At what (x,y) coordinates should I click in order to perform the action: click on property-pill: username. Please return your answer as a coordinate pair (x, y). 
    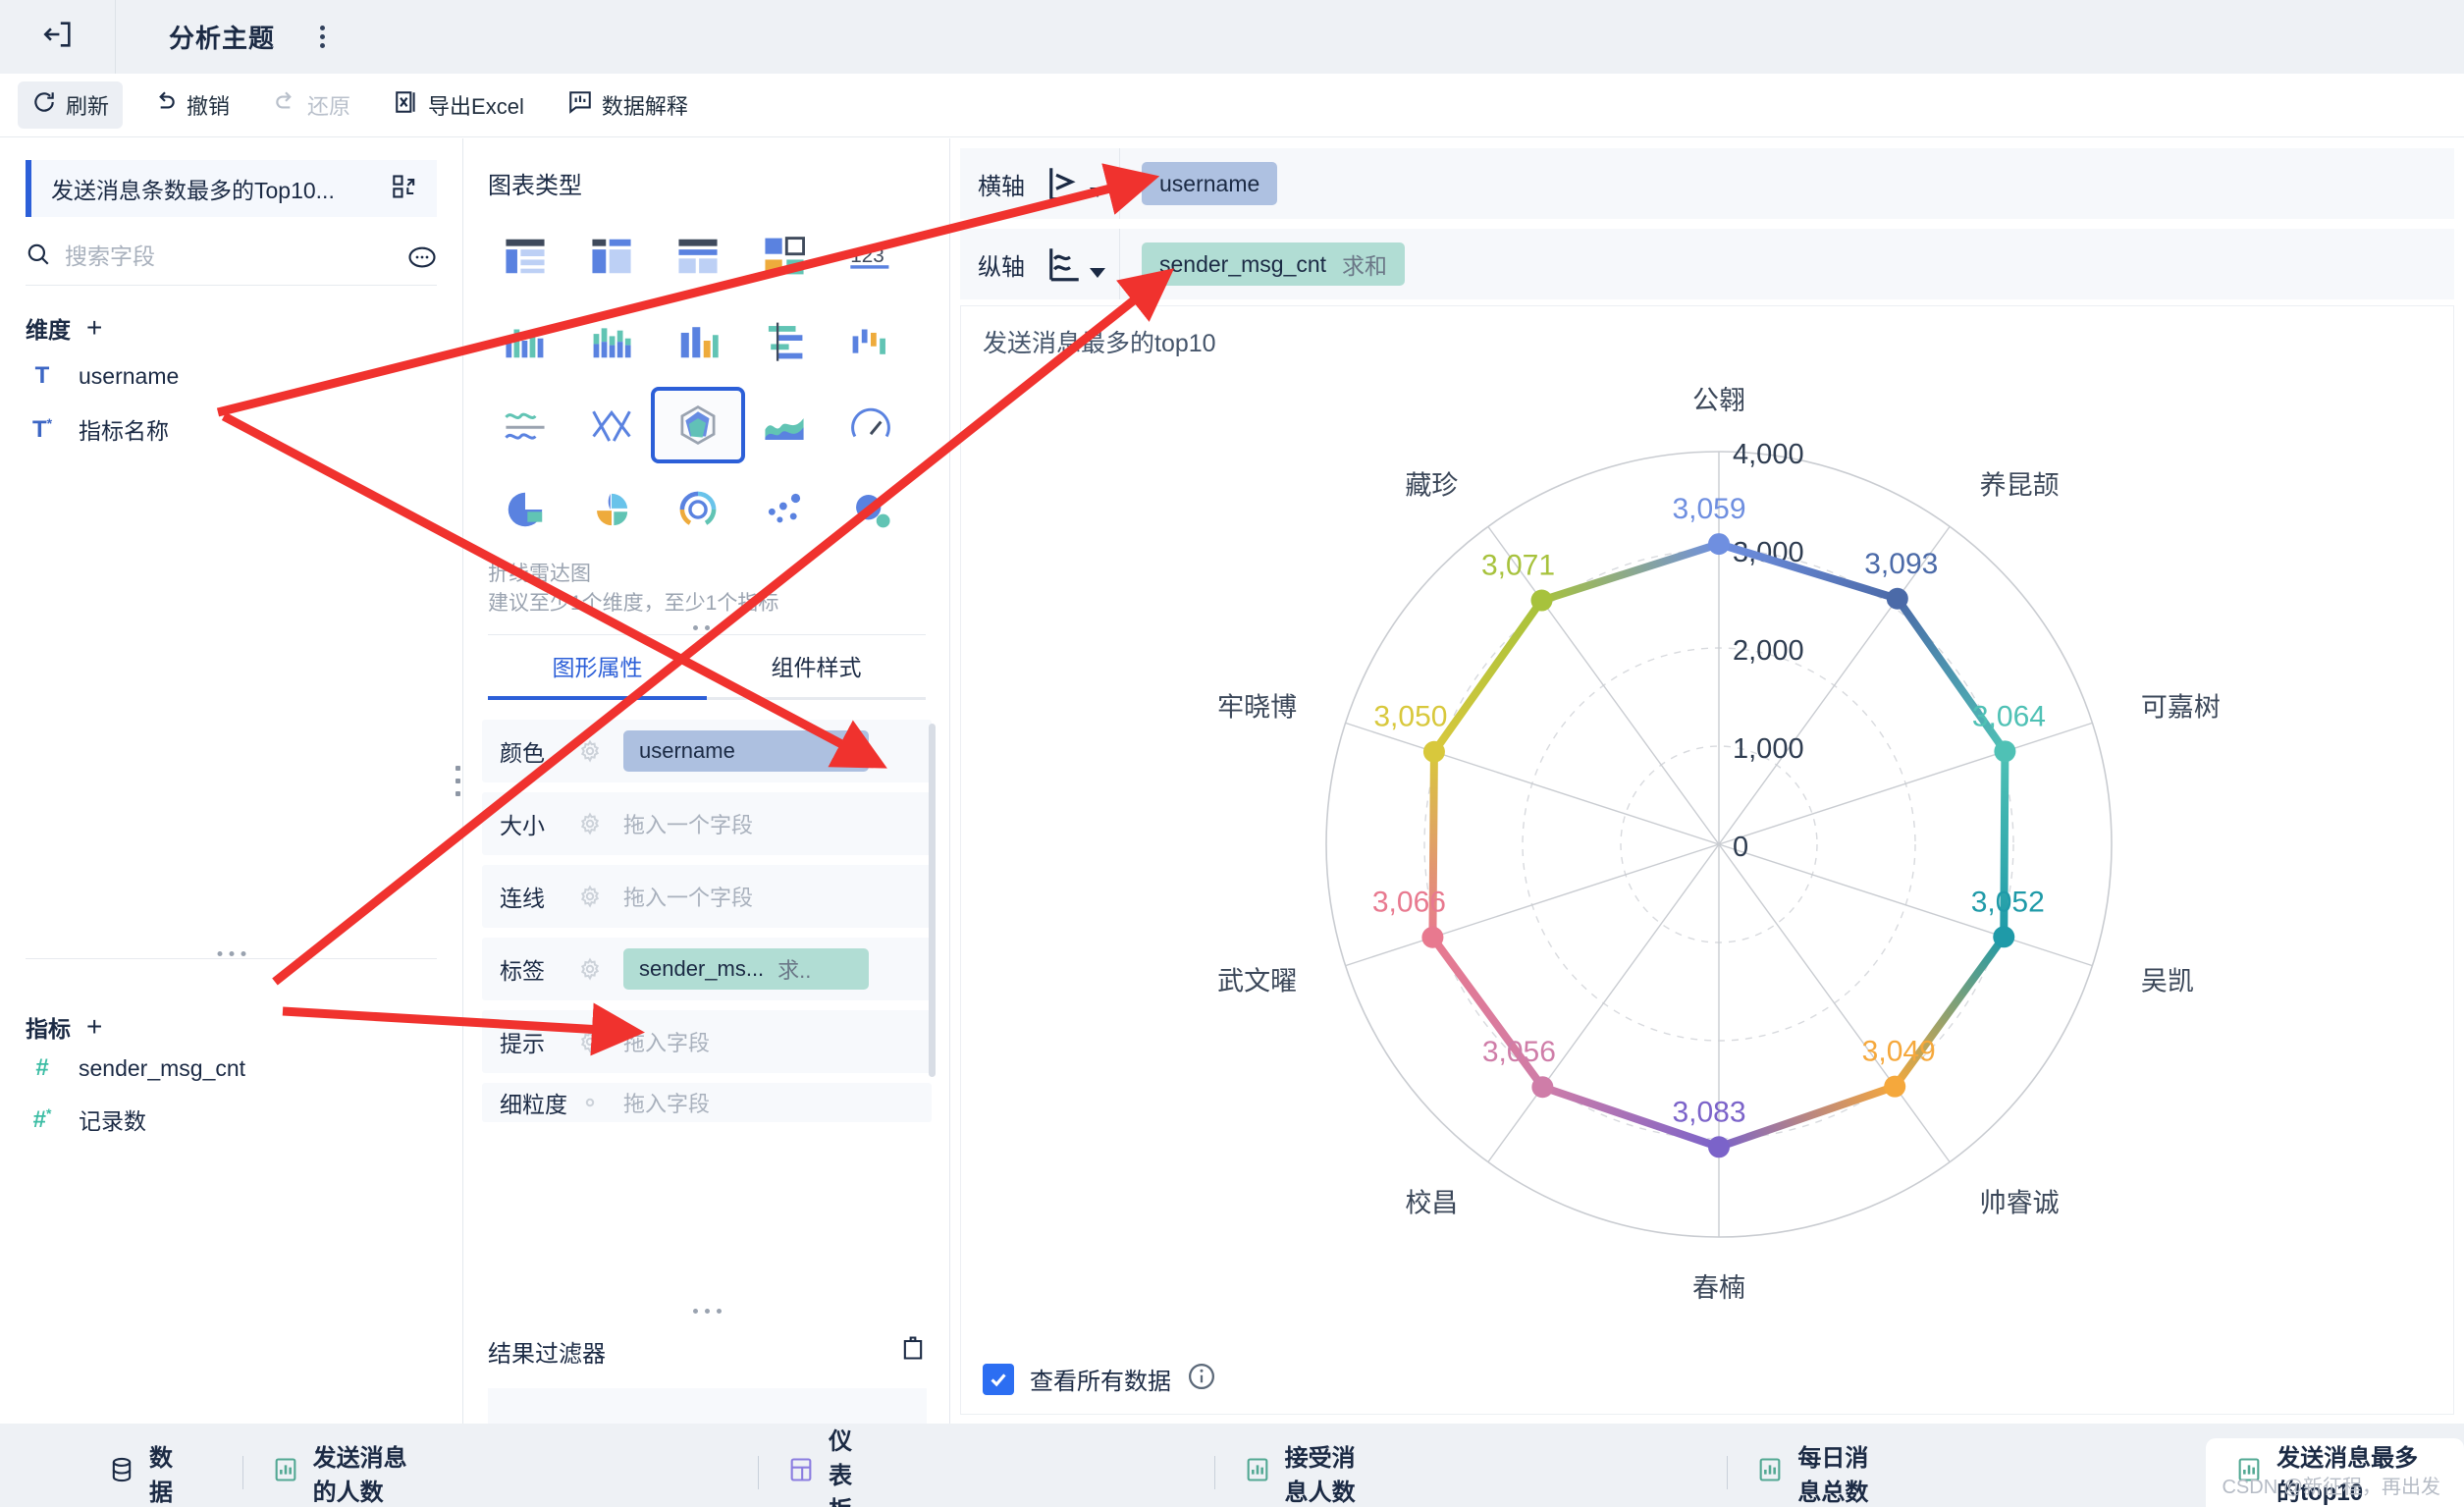
    Looking at the image, I should click on (746, 750).